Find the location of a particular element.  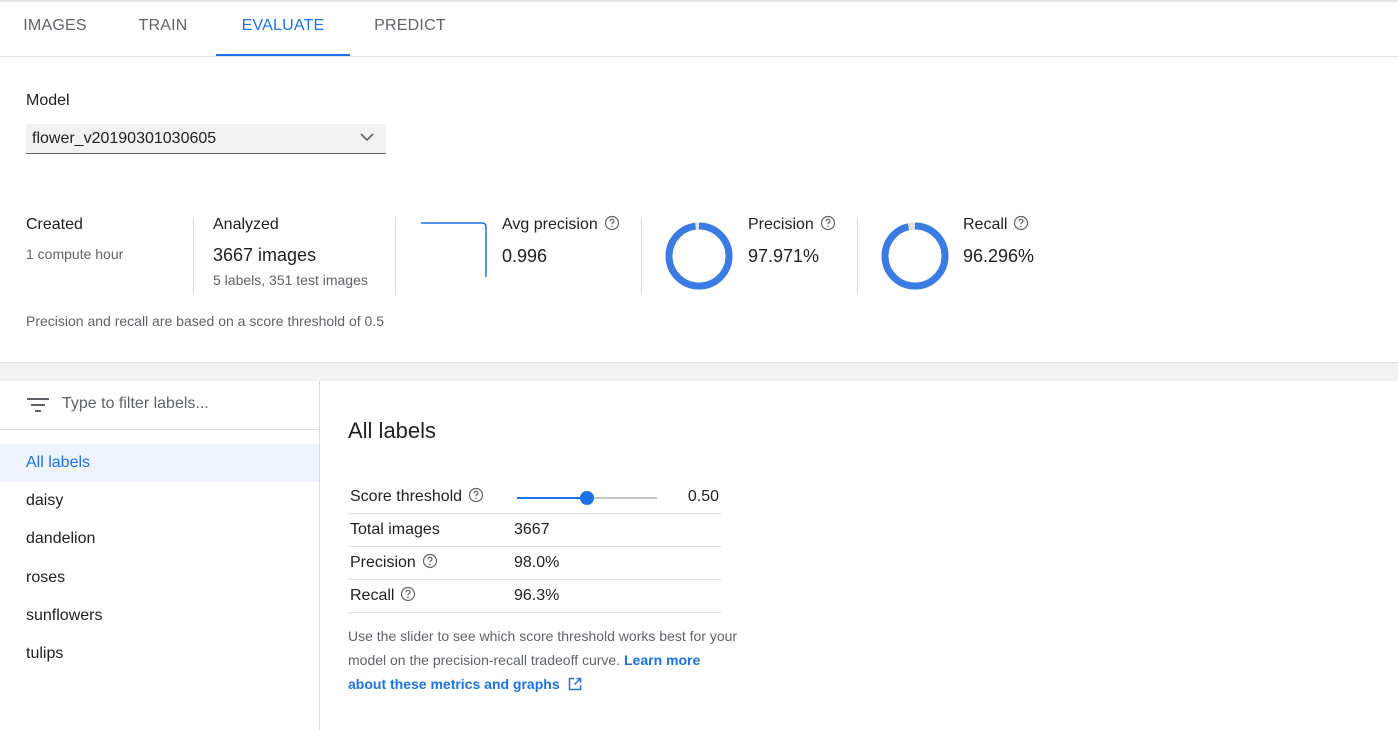

analyzed-value: 3667 images is located at coordinates (265, 255).